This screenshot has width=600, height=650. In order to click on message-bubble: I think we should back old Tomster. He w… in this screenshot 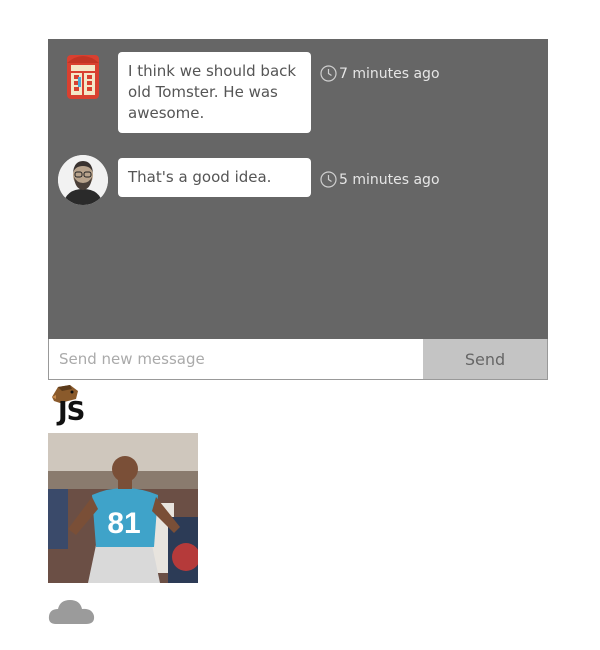, I will do `click(214, 92)`.